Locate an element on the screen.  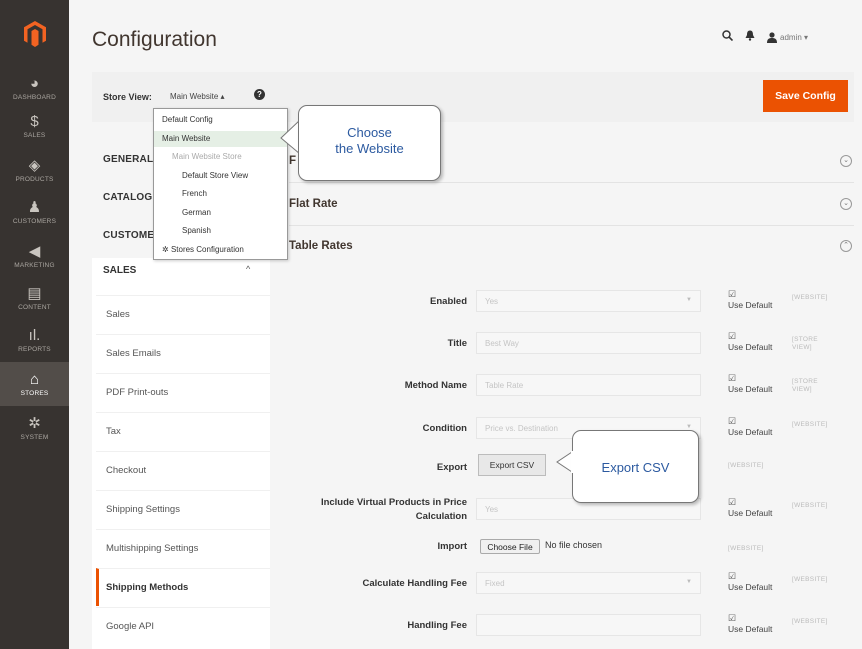
sales-item-multishipping-settings: Multishipping Settings is located at coordinates (183, 548).